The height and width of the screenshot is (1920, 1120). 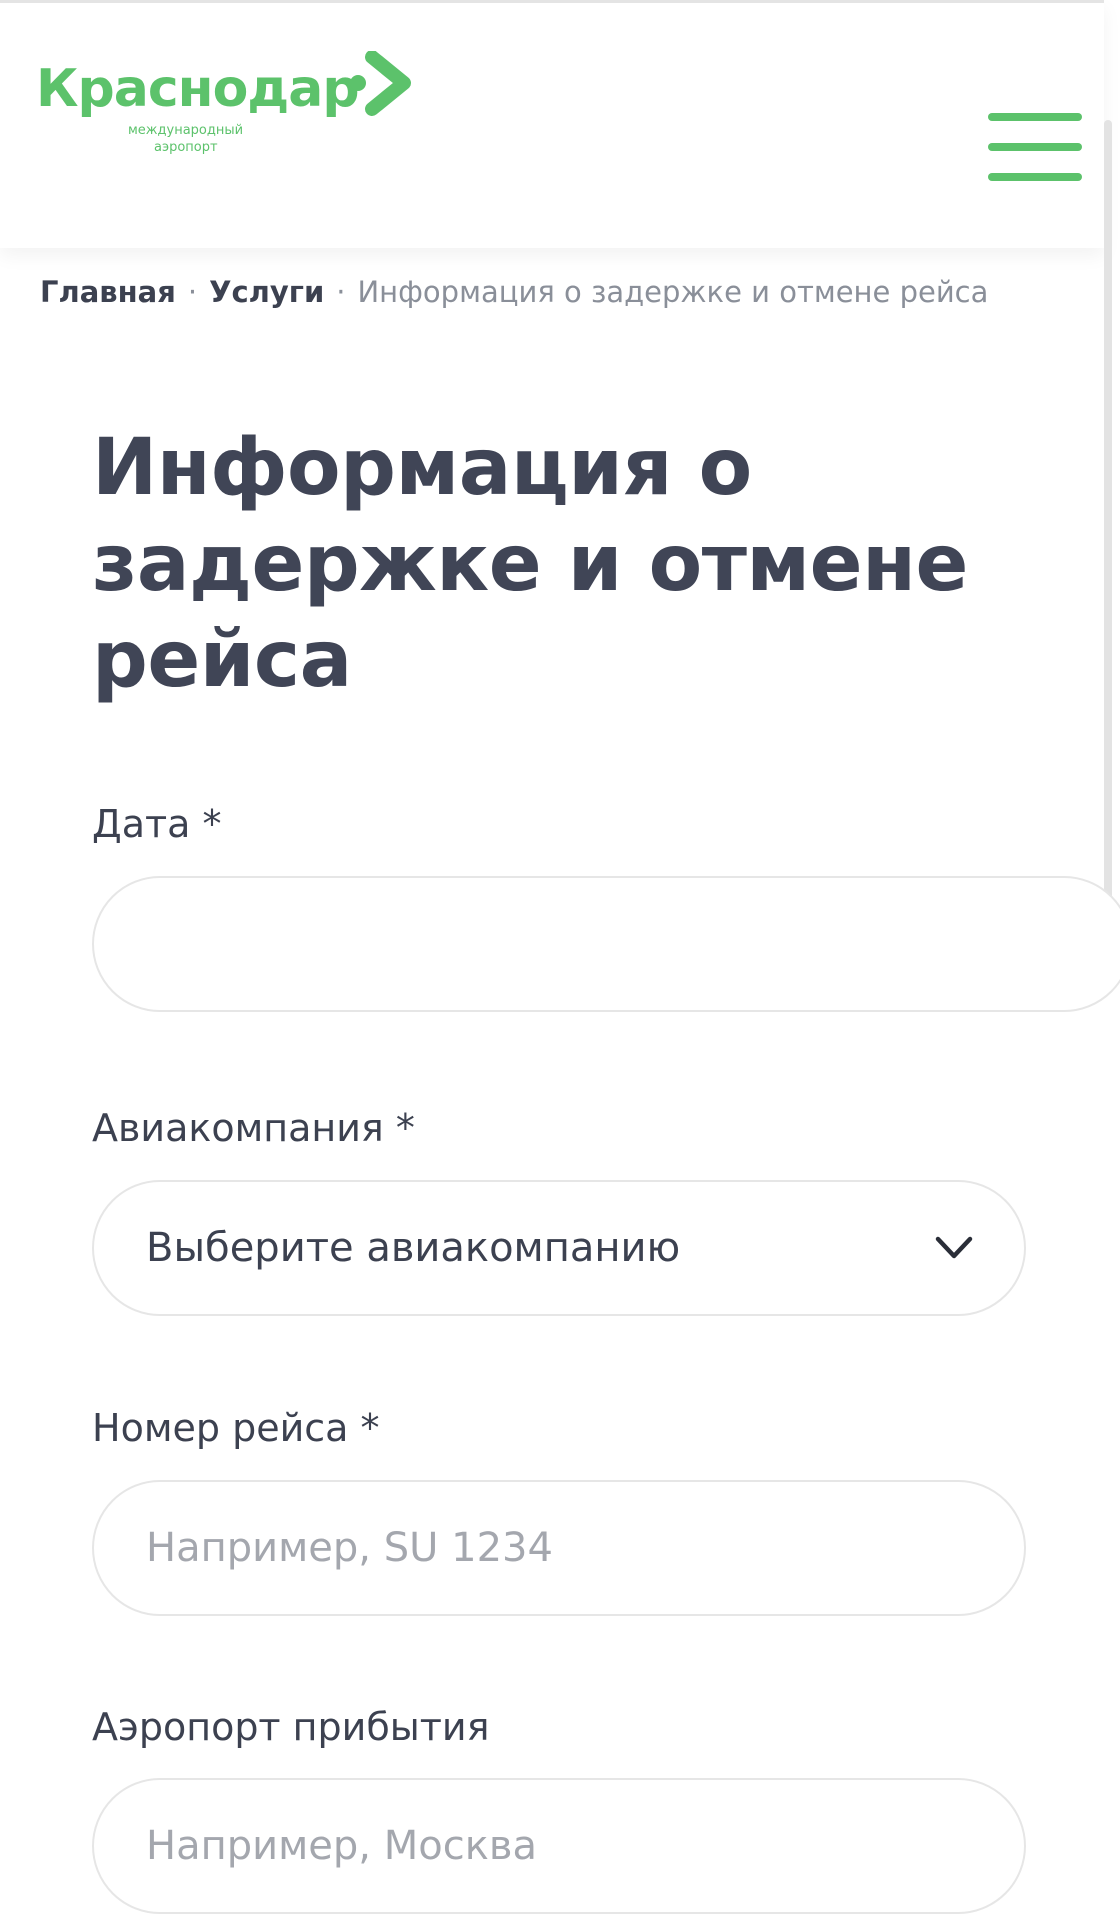 What do you see at coordinates (198, 89) in the screenshot?
I see `logo-name: Краснодар` at bounding box center [198, 89].